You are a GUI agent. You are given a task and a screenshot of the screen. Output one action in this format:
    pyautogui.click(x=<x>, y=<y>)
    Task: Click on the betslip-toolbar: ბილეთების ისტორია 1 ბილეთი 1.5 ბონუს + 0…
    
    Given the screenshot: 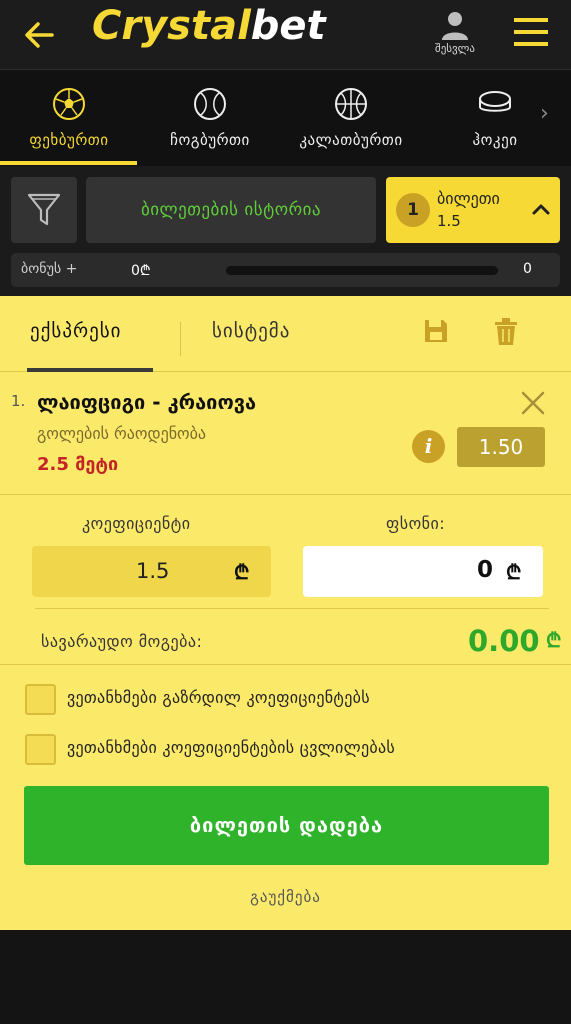 What is the action you would take?
    pyautogui.click(x=285, y=231)
    